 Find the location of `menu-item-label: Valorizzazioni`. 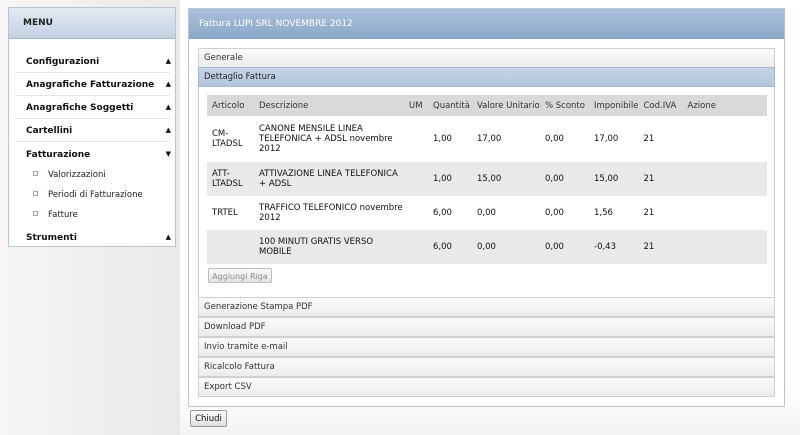

menu-item-label: Valorizzazioni is located at coordinates (77, 175).